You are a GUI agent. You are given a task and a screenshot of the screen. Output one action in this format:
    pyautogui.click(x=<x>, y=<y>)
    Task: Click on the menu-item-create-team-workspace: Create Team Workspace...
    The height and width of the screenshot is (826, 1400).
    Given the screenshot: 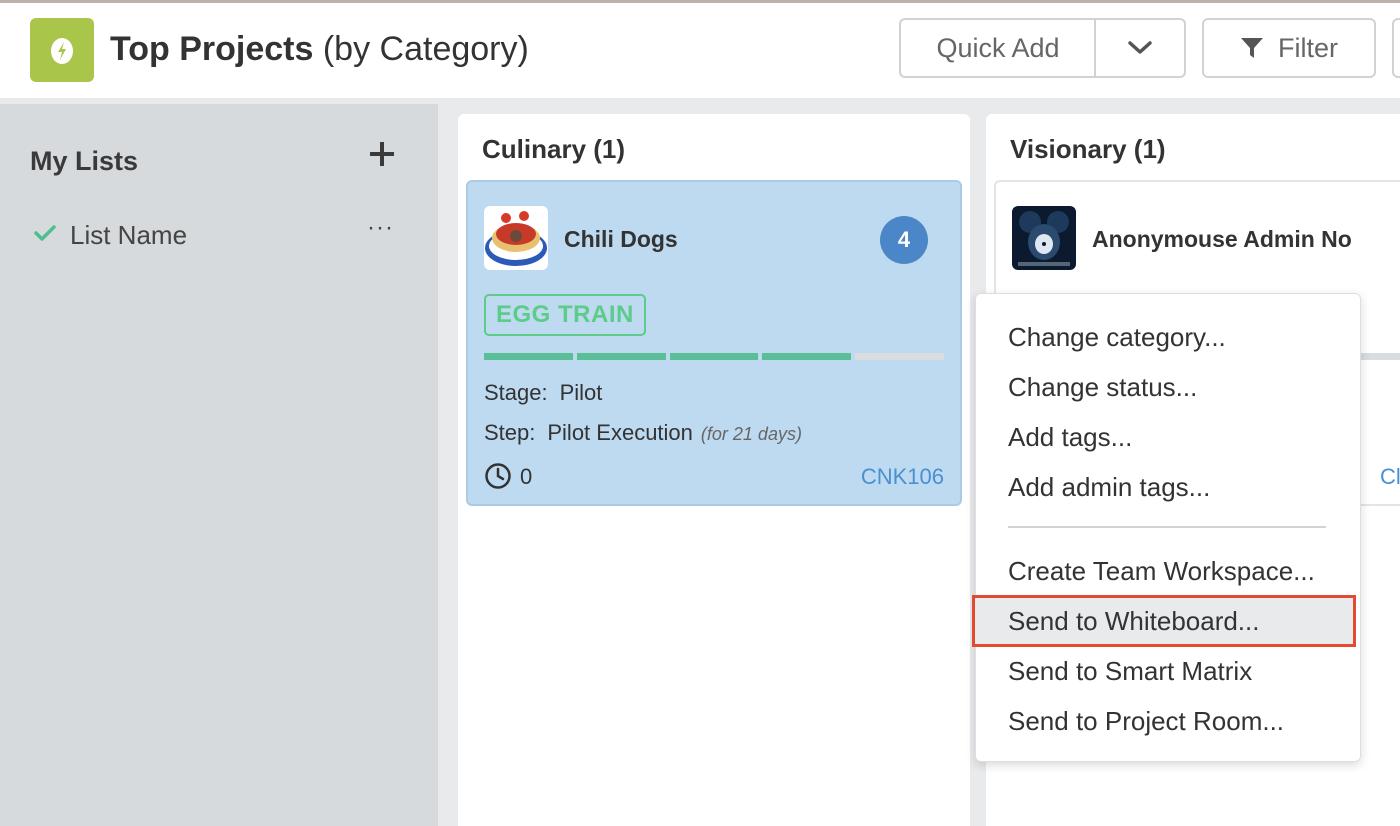 What is the action you would take?
    pyautogui.click(x=1161, y=571)
    